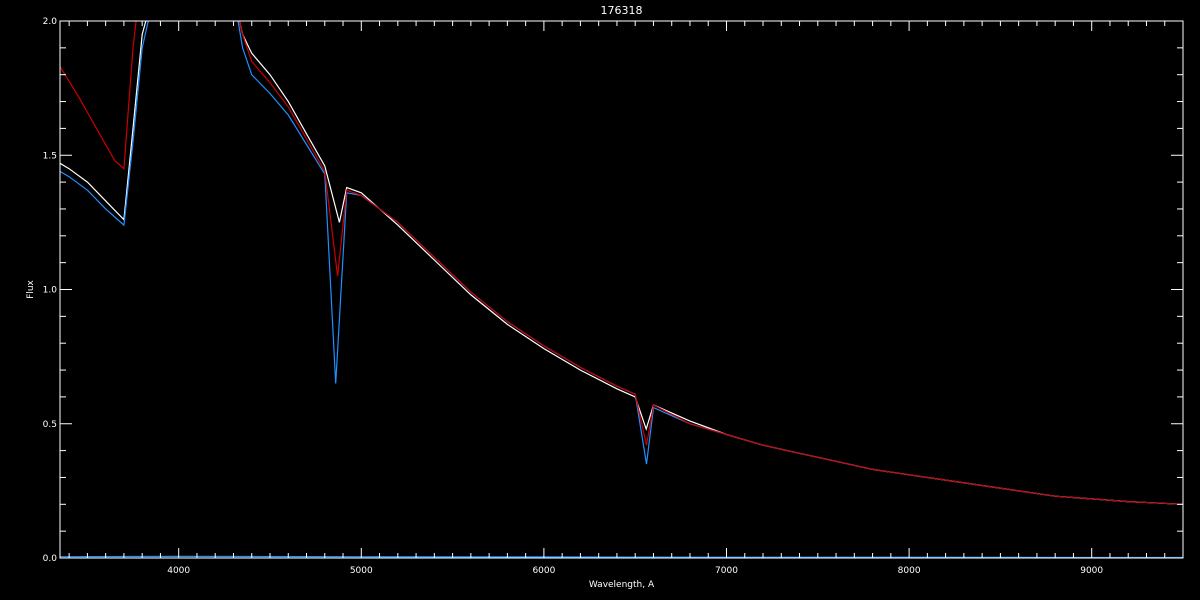 The height and width of the screenshot is (600, 1200). What do you see at coordinates (543, 571) in the screenshot?
I see `x-tick-label: 6000` at bounding box center [543, 571].